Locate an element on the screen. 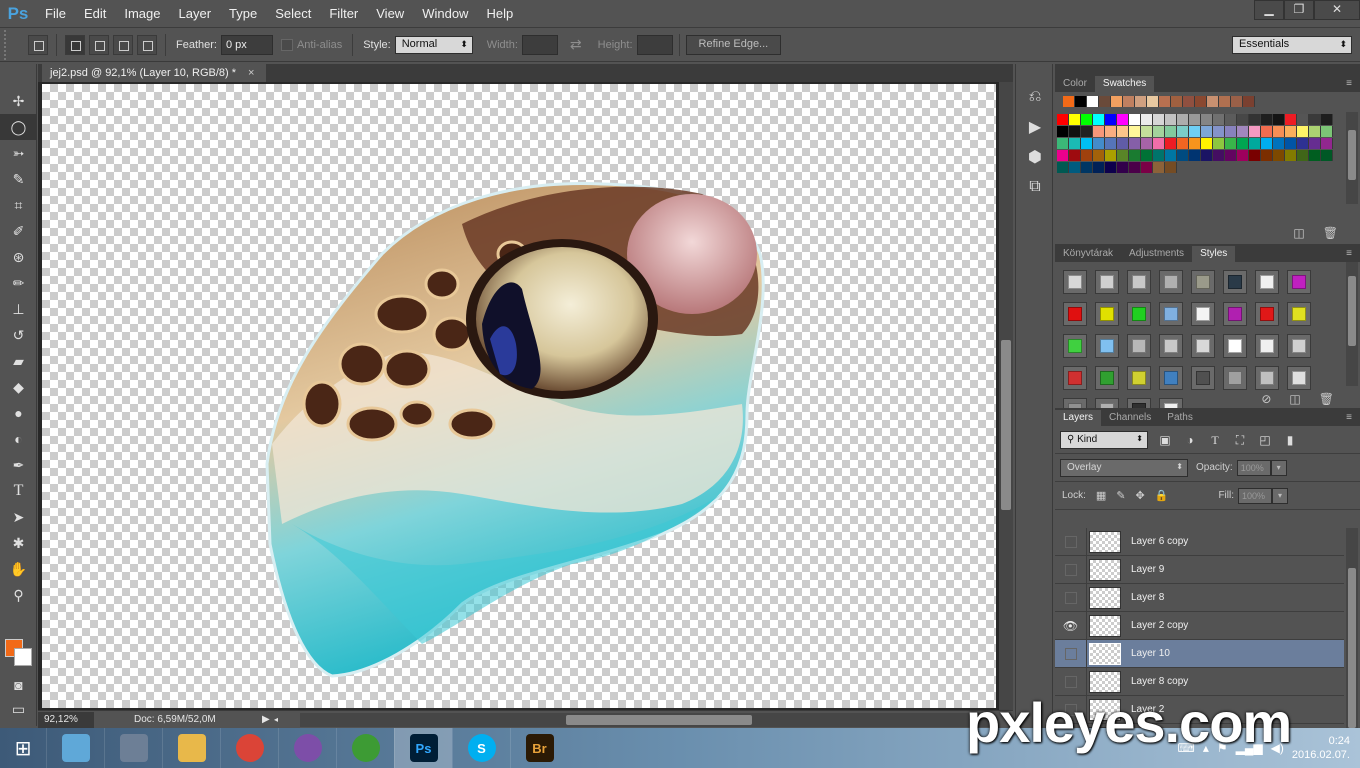 Image resolution: width=1360 pixels, height=768 pixels. spot-healing-tool-icon: ⊛ is located at coordinates (18, 257).